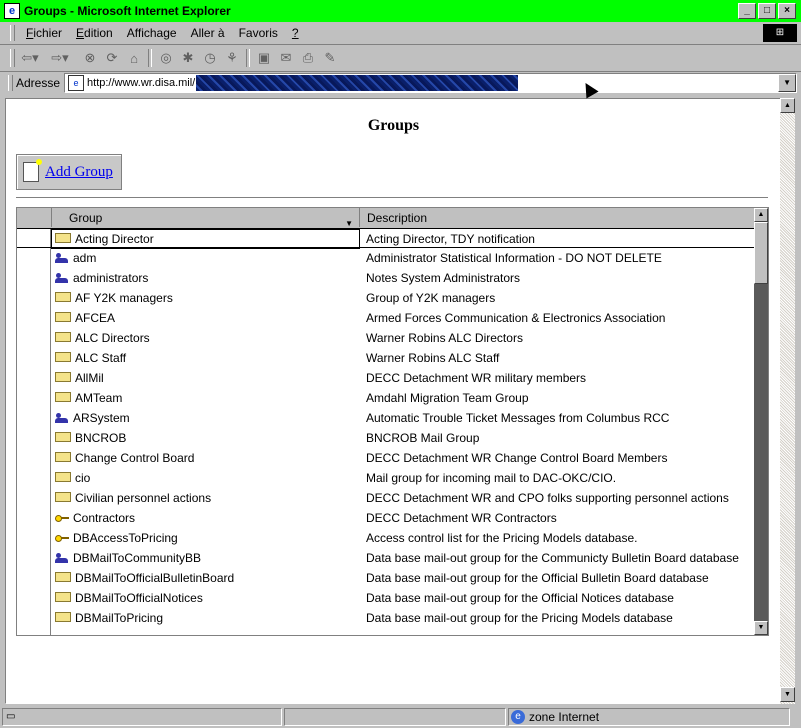  What do you see at coordinates (205, 478) in the screenshot?
I see `group-cell: cio` at bounding box center [205, 478].